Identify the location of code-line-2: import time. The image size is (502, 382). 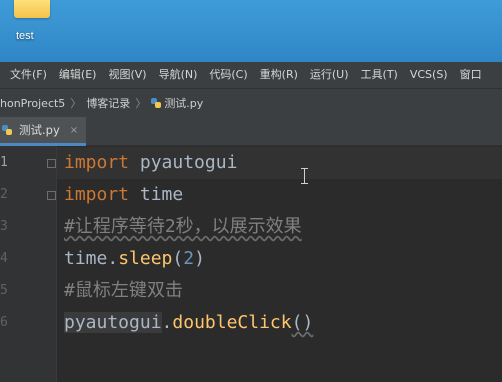
(123, 195).